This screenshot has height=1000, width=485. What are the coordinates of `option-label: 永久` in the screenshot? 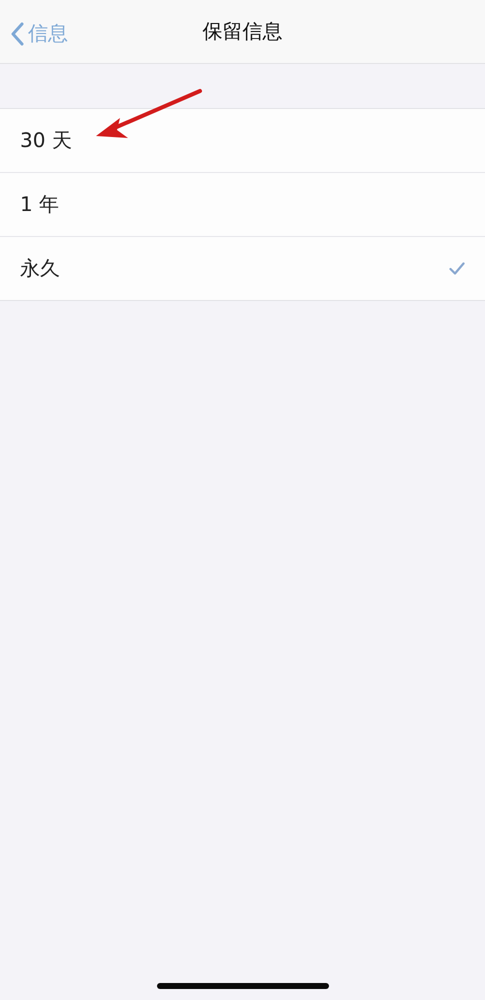 It's located at (40, 268).